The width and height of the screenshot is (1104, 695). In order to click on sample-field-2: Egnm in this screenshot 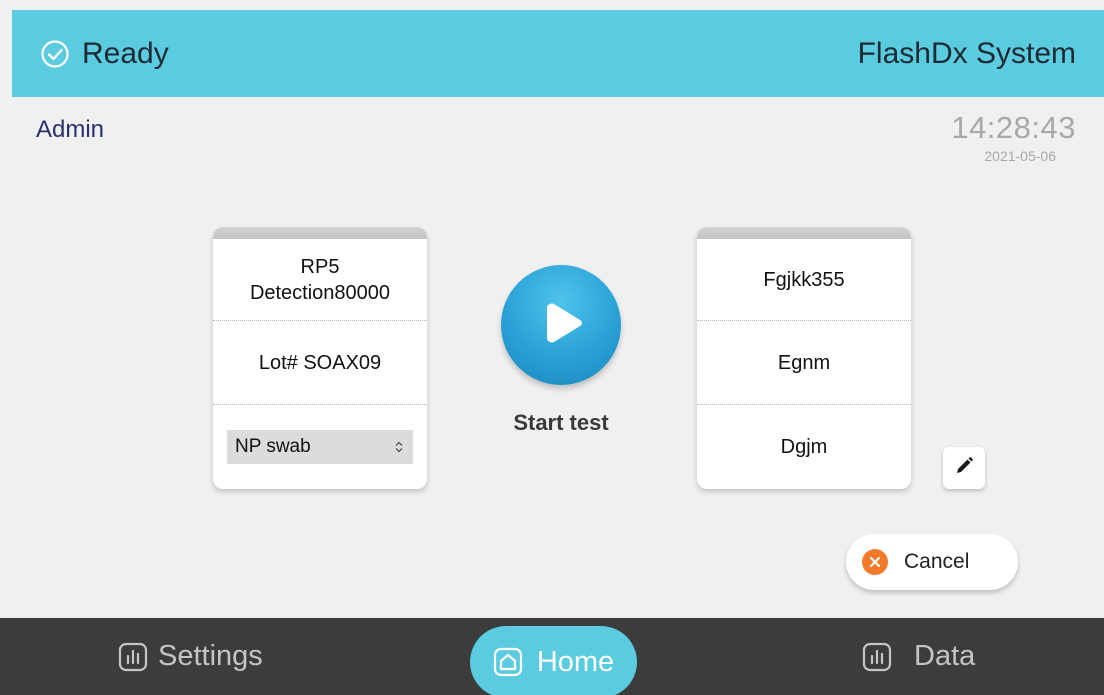, I will do `click(804, 363)`.